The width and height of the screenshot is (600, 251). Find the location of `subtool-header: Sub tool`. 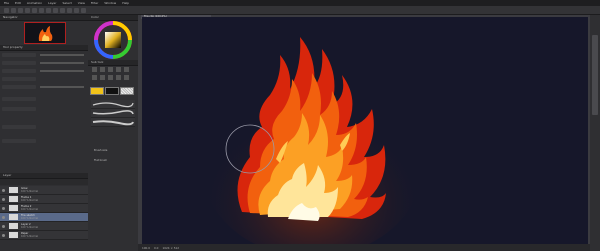

subtool-header: Sub tool is located at coordinates (113, 63).